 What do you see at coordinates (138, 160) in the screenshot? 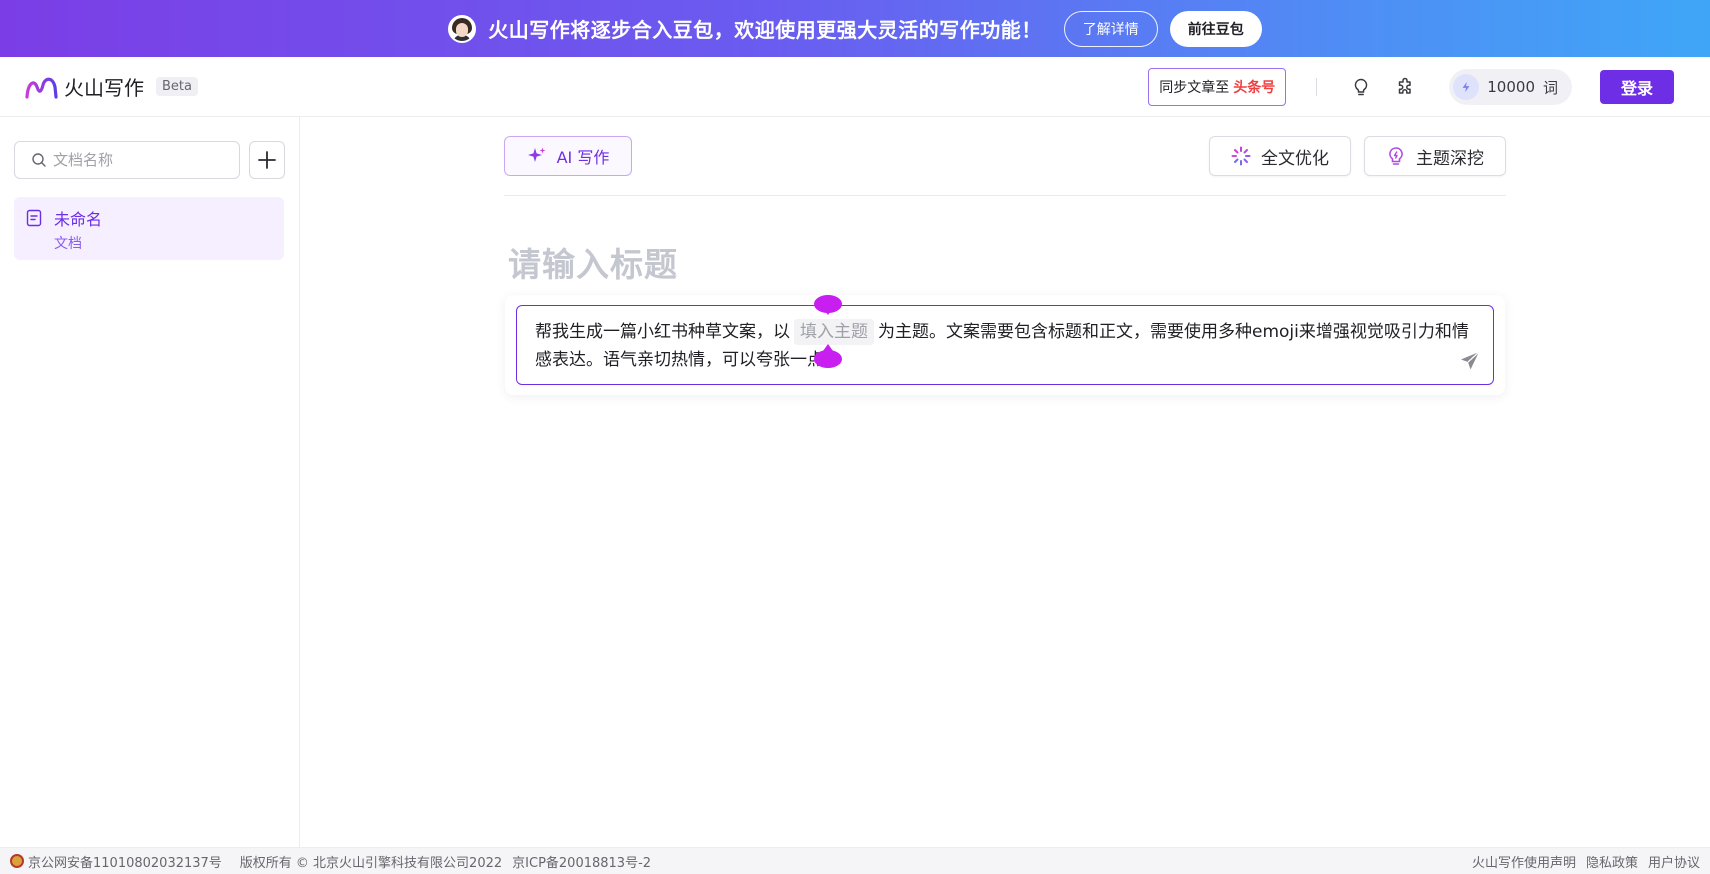
I see `document-search-input` at bounding box center [138, 160].